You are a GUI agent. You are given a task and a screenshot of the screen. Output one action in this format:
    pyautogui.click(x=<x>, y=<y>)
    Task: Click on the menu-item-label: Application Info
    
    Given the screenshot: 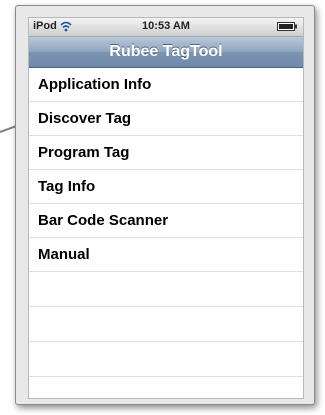 What is the action you would take?
    pyautogui.click(x=95, y=84)
    